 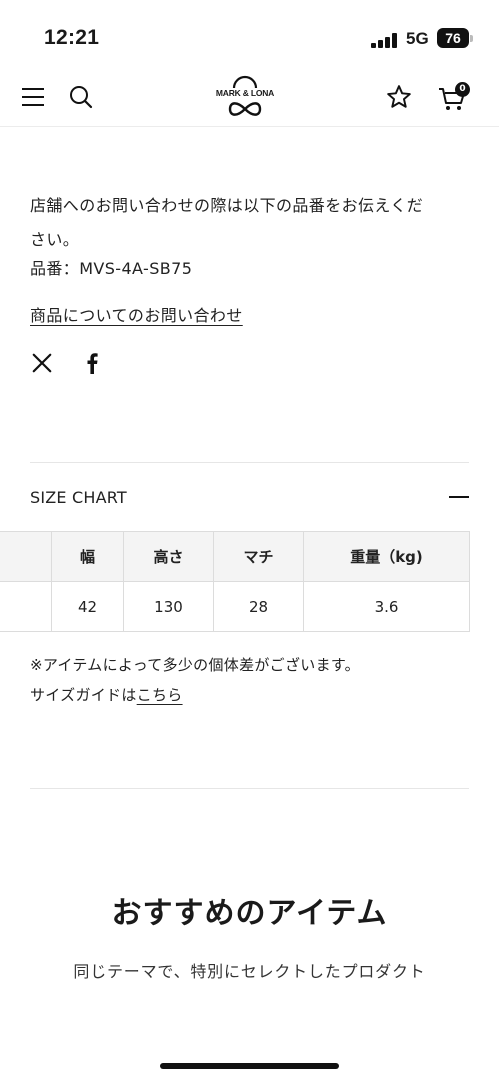 I want to click on table-header-row: 幅 高さ マチ 重量（kg), so click(x=235, y=556).